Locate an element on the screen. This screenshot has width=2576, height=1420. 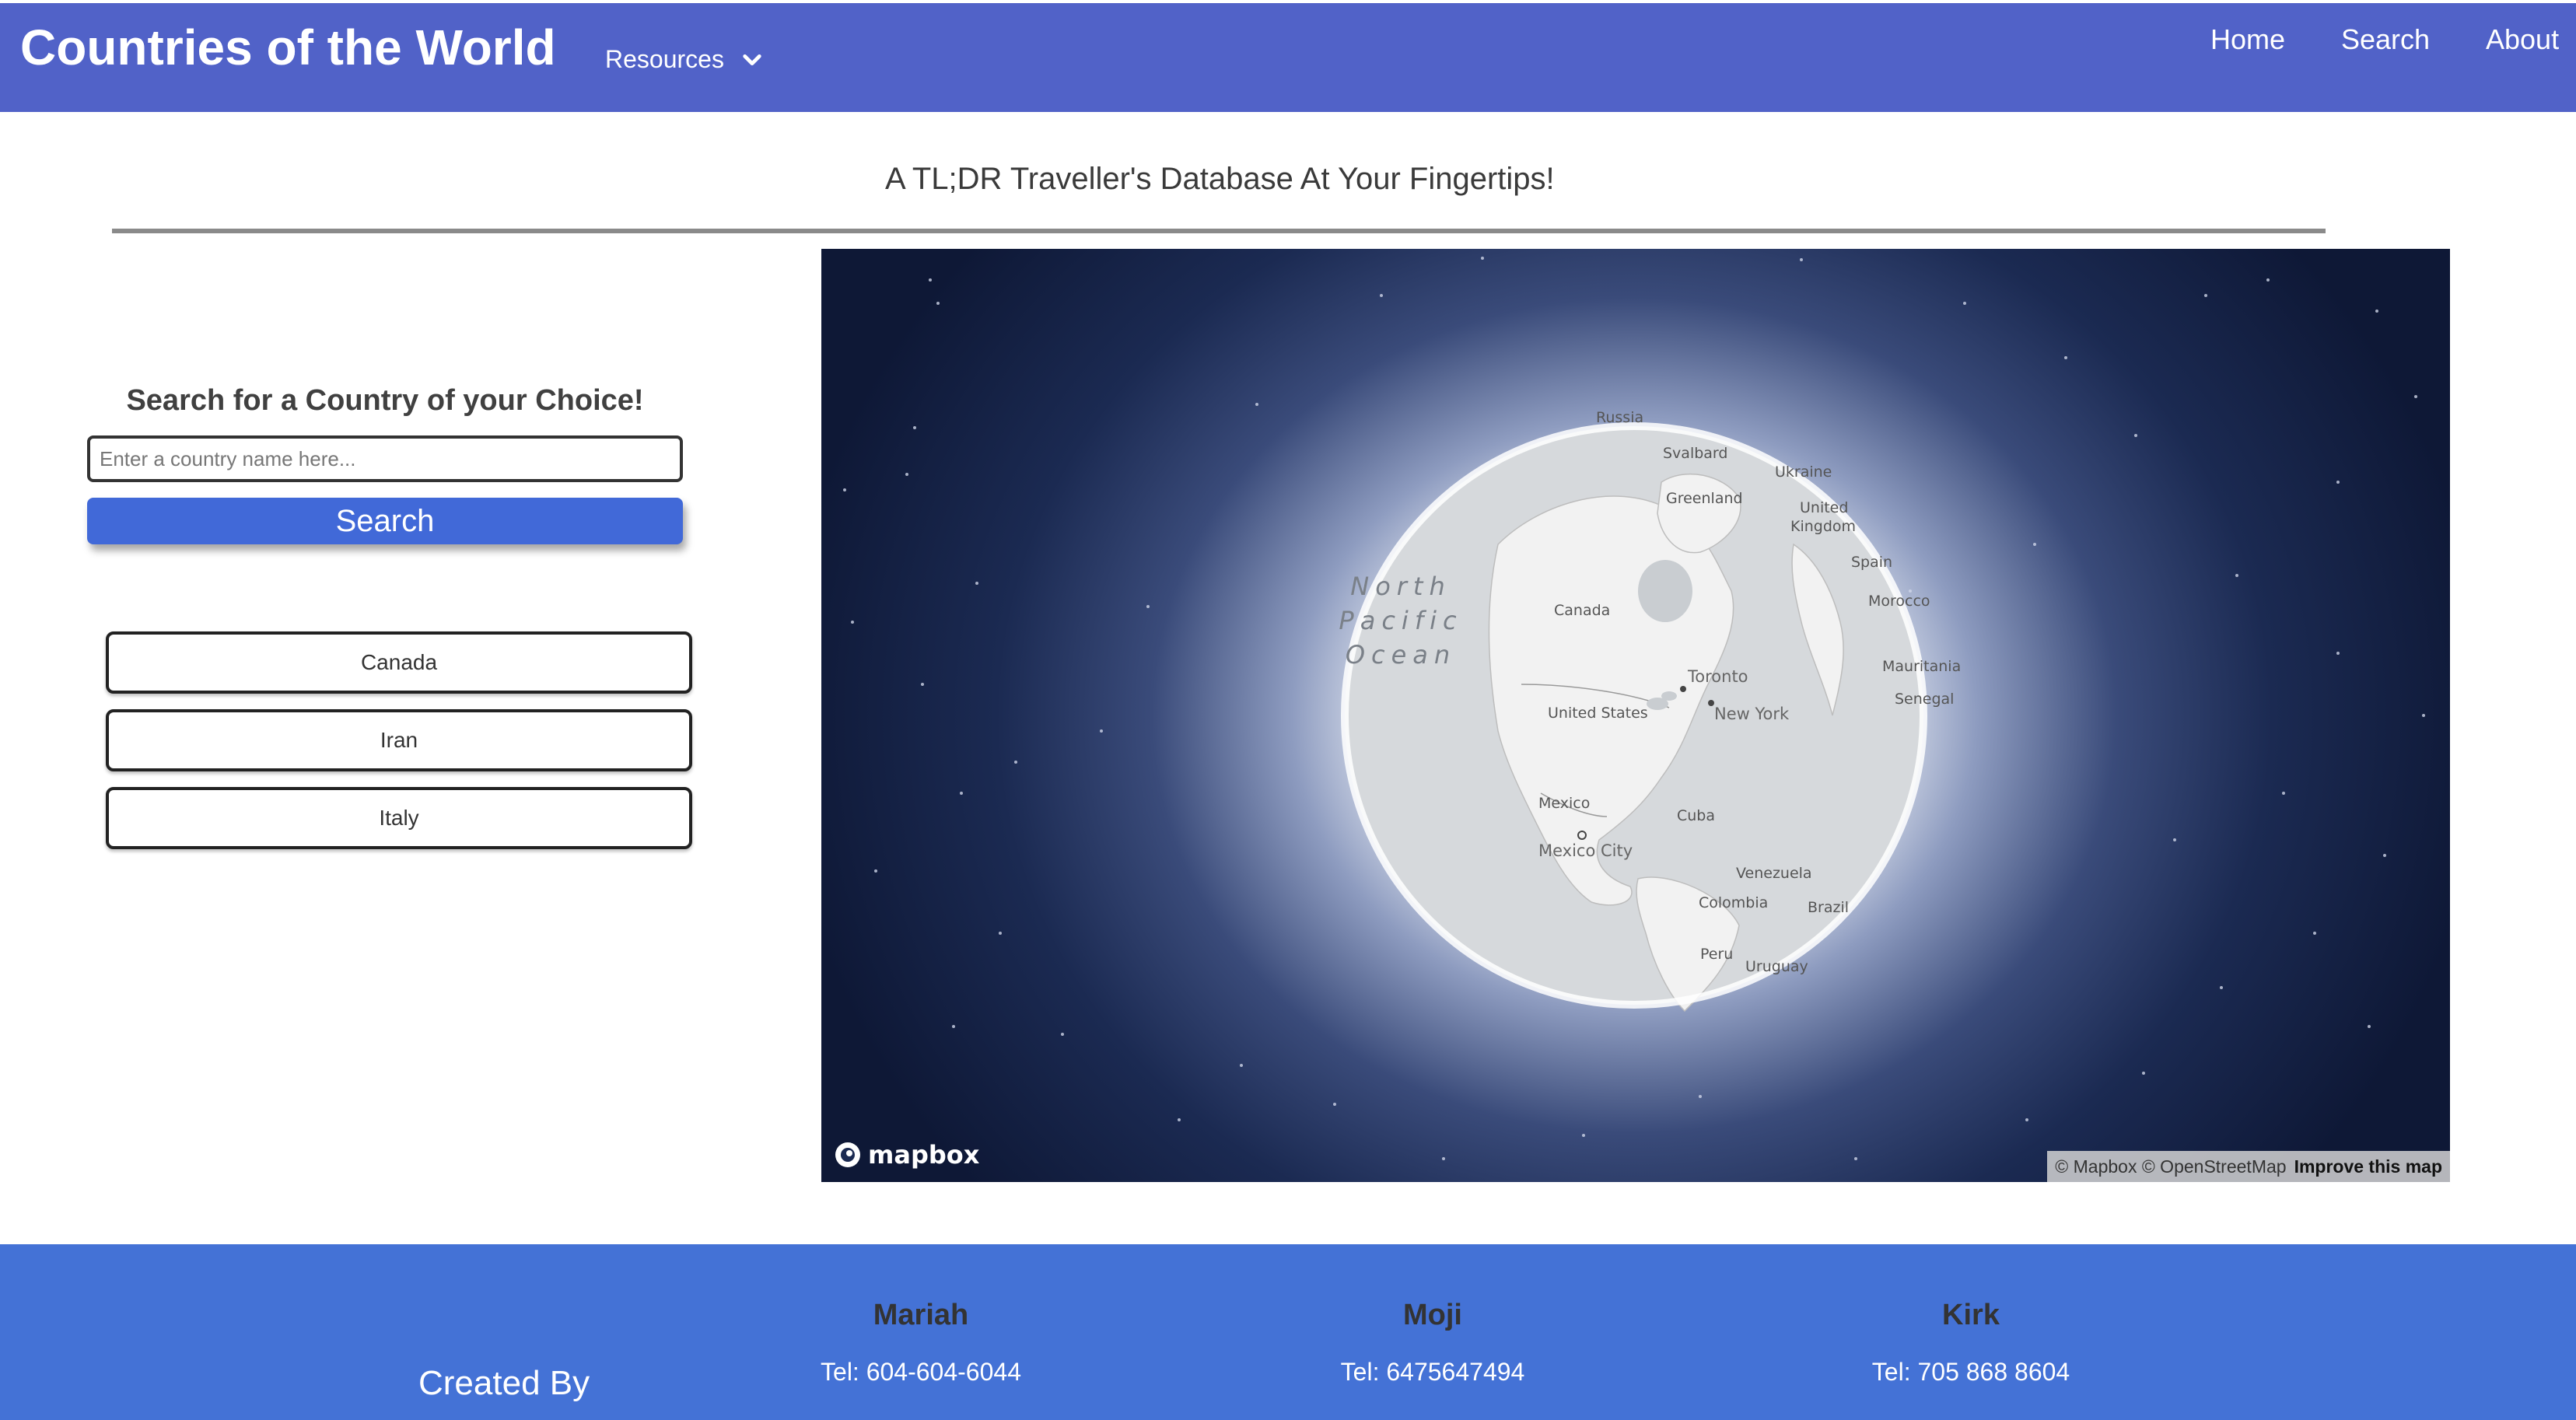
country-button-canada: Canada is located at coordinates (399, 663).